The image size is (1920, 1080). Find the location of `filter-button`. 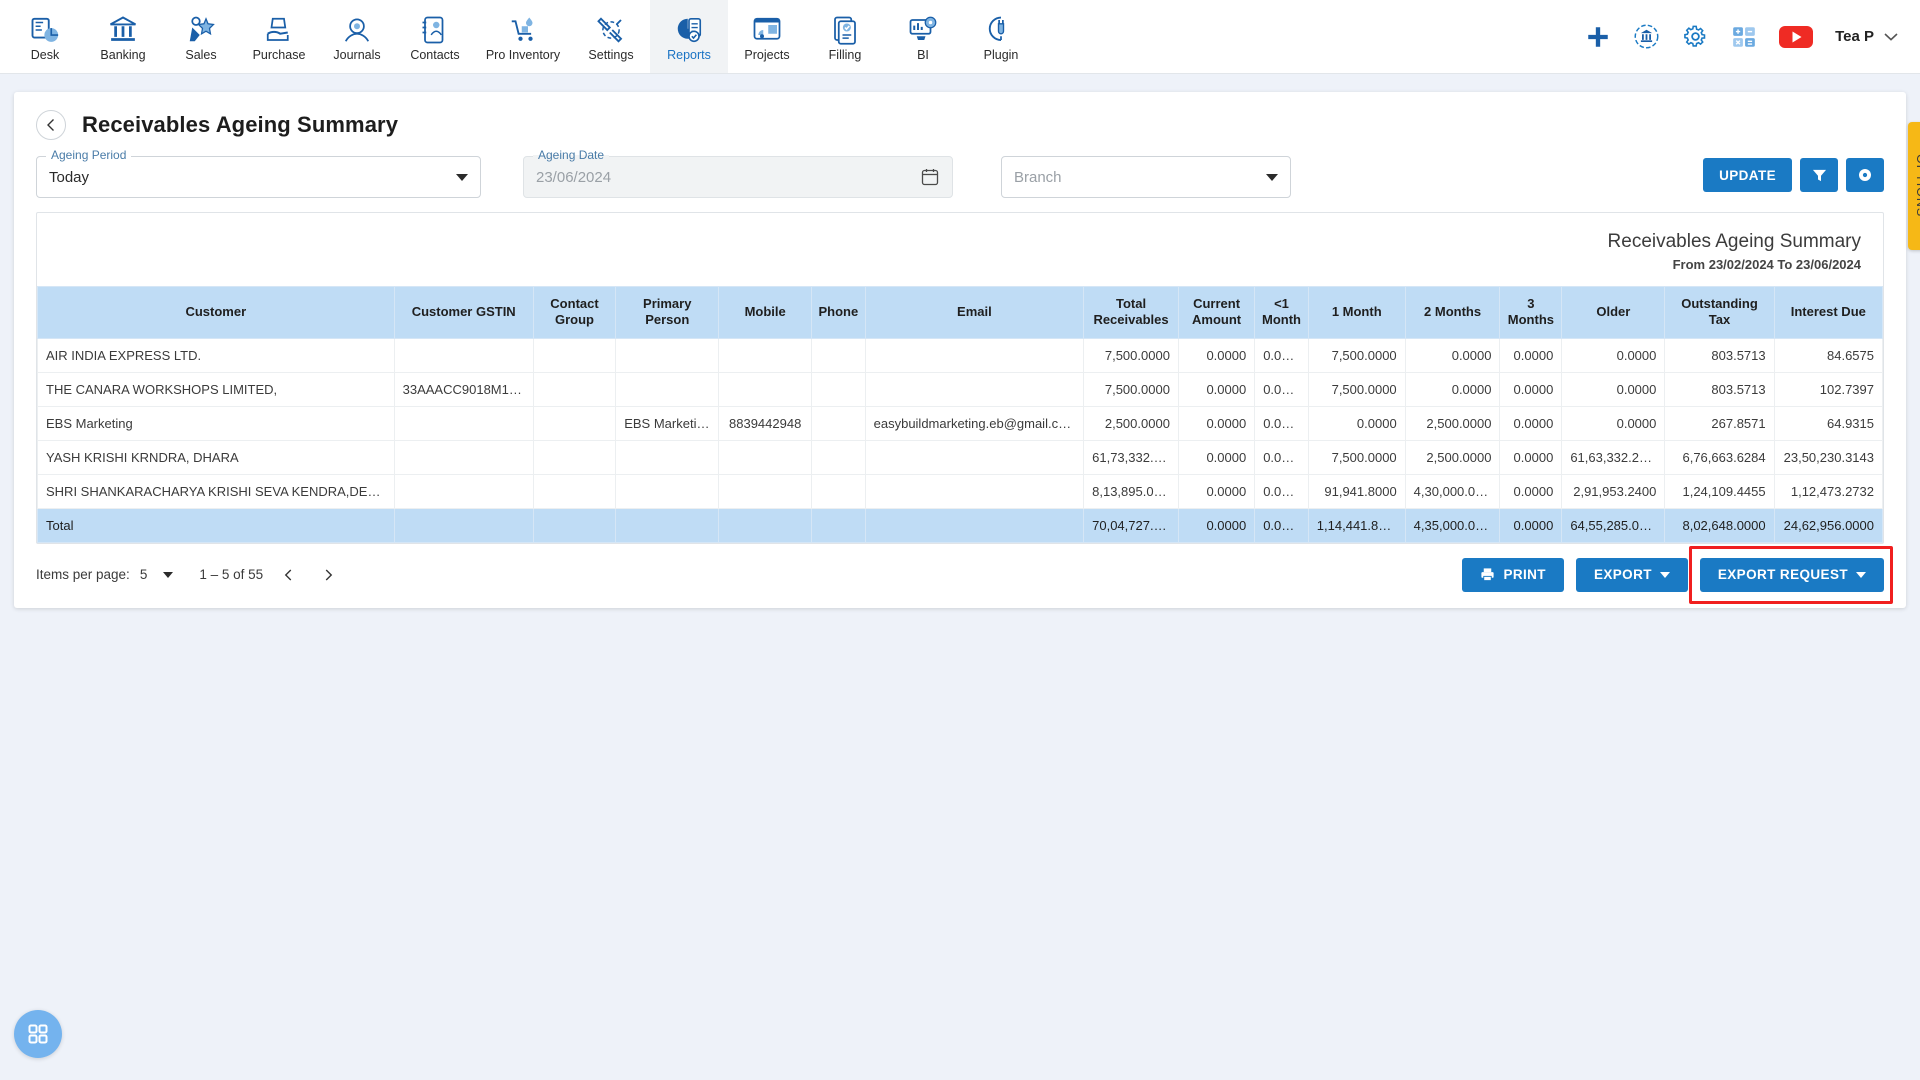

filter-button is located at coordinates (1819, 175).